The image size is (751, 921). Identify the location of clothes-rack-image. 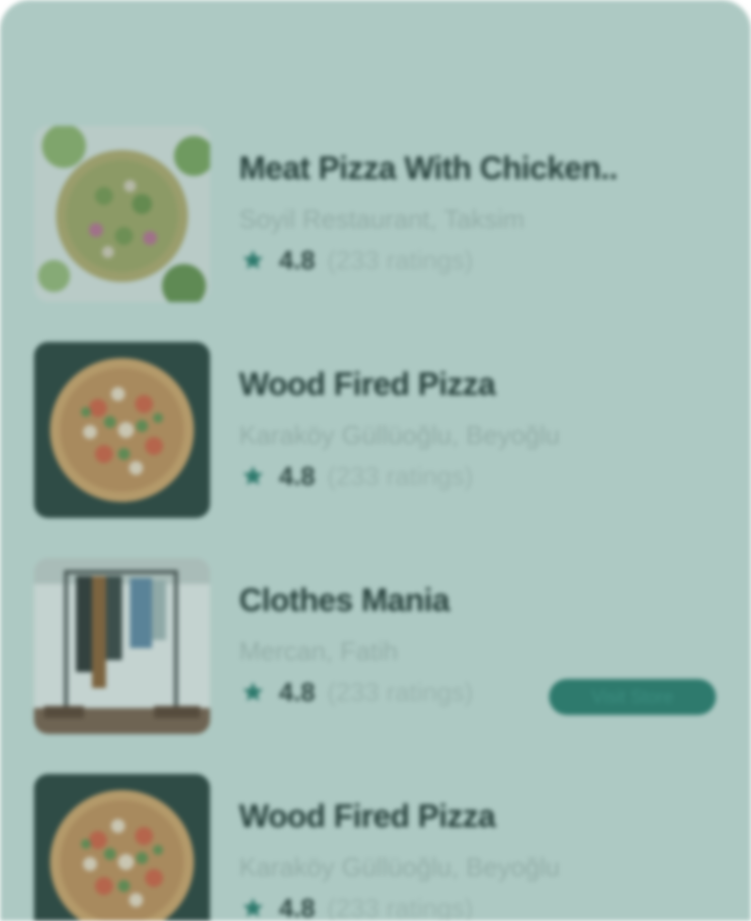
(122, 646).